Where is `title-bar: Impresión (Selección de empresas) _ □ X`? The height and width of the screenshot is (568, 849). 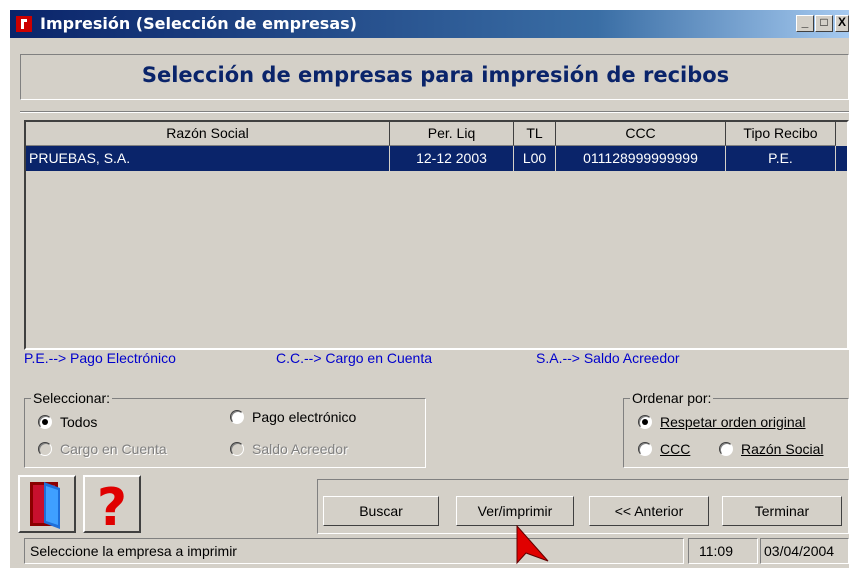
title-bar: Impresión (Selección de empresas) _ □ X is located at coordinates (429, 24).